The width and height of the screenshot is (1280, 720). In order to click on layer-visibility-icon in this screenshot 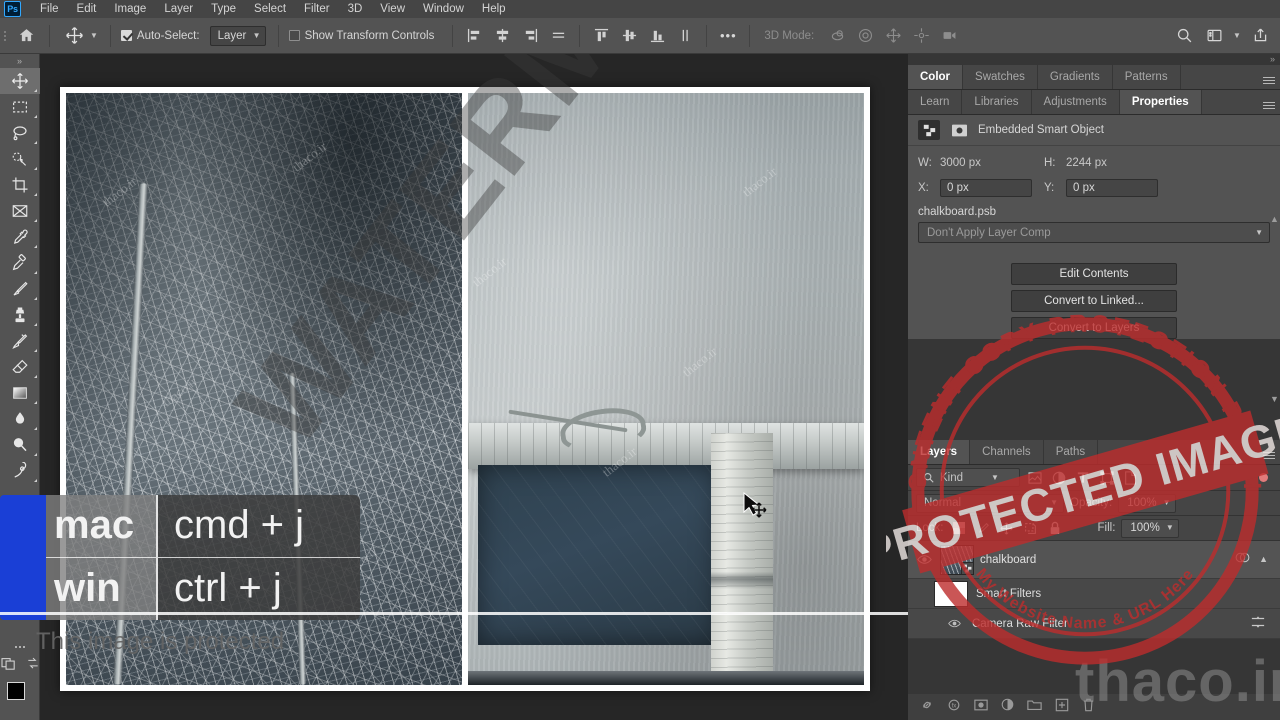, I will do `click(924, 559)`.